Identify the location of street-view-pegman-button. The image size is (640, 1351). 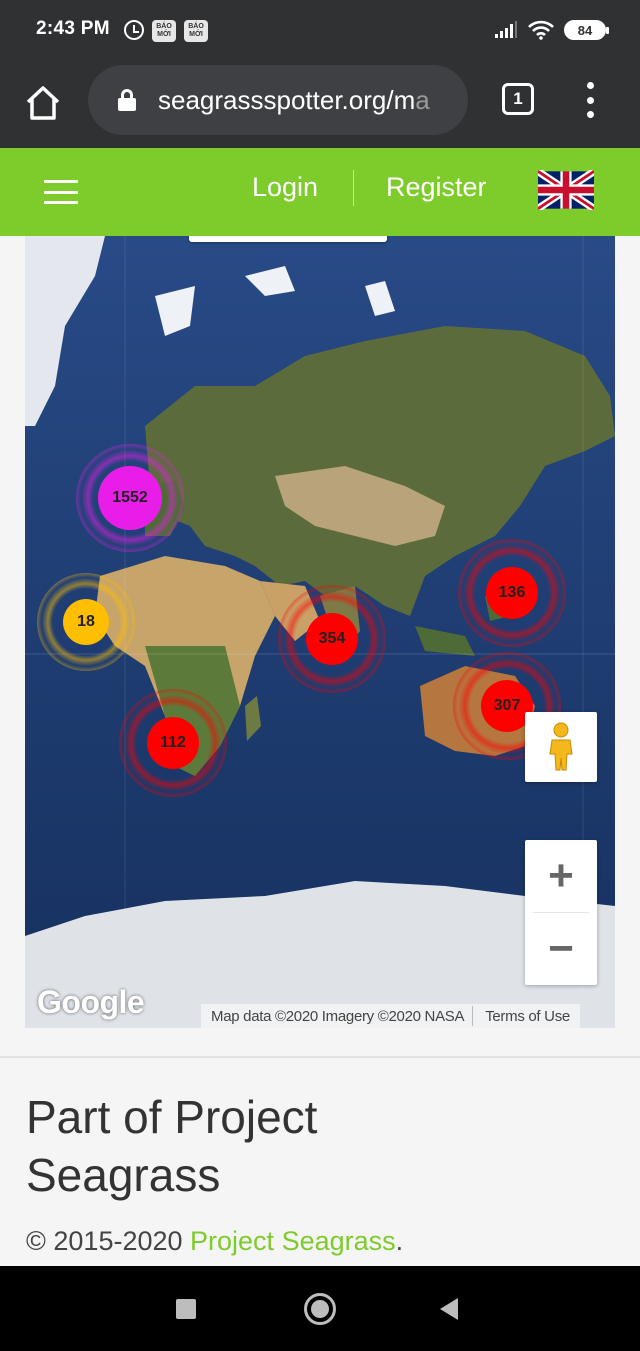
(561, 747).